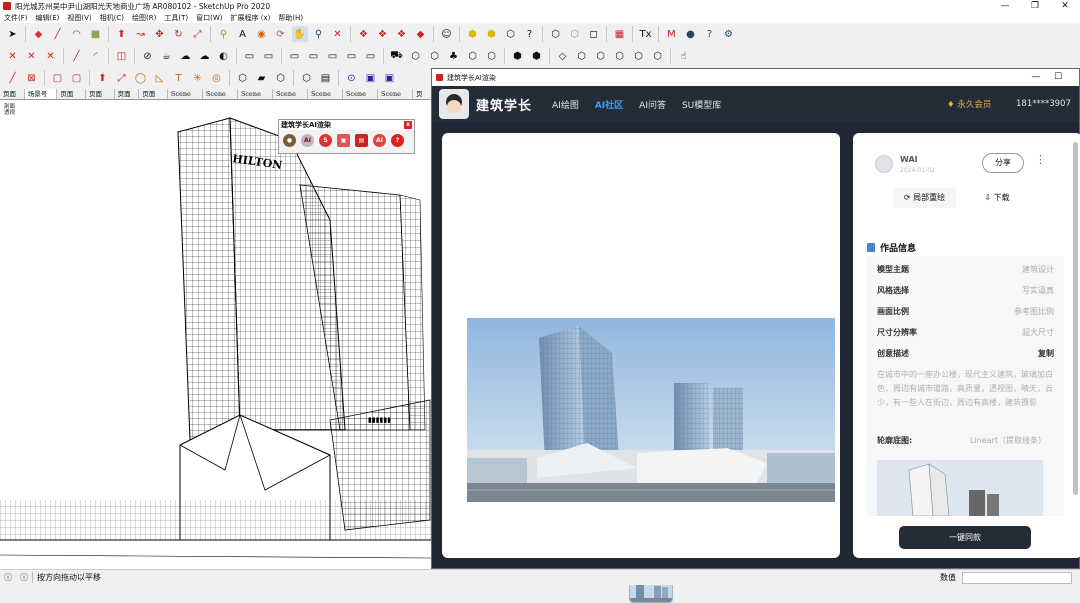 The image size is (1080, 603). What do you see at coordinates (364, 34) in the screenshot?
I see `warehouse-icon: ❖` at bounding box center [364, 34].